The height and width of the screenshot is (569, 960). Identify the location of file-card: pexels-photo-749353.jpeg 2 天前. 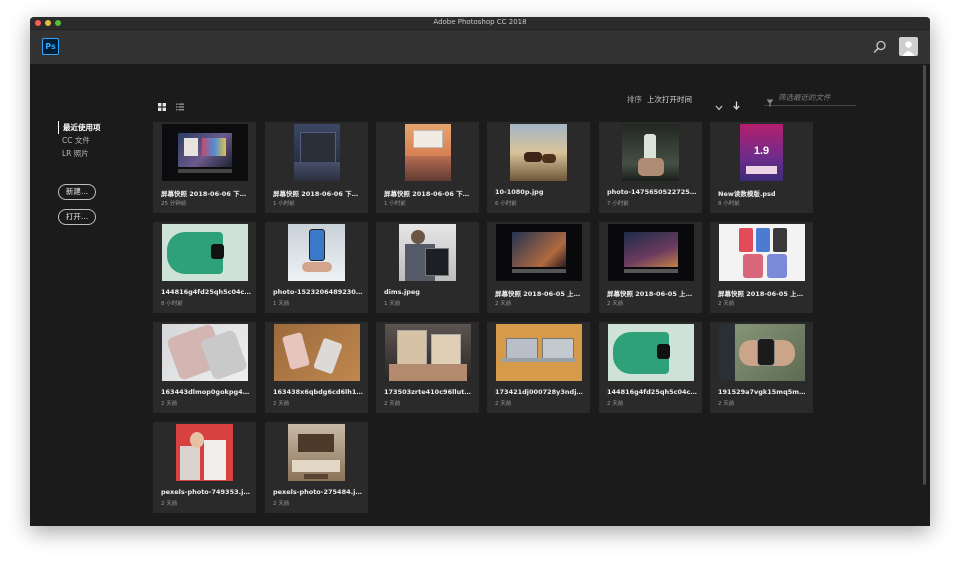
(204, 467).